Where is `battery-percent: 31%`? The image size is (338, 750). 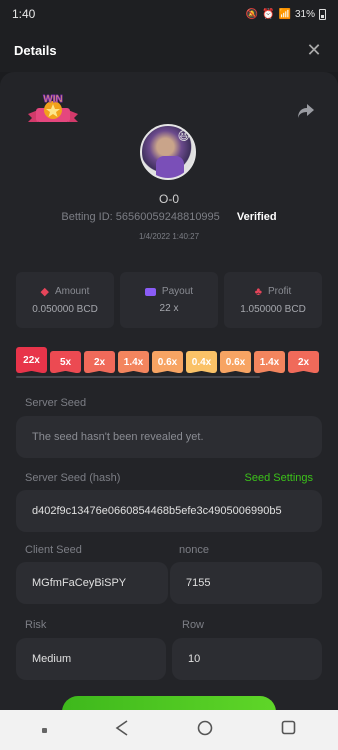 battery-percent: 31% is located at coordinates (304, 14).